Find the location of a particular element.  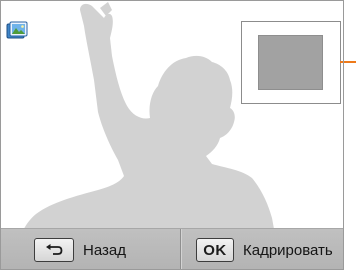

crop-selection-area is located at coordinates (290, 62).